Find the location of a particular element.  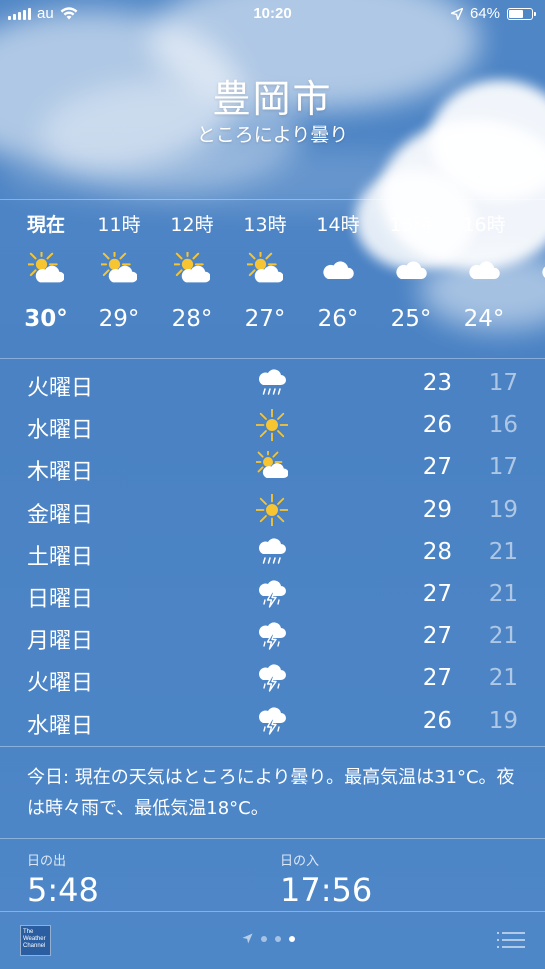

city-name: 豊岡市 is located at coordinates (272, 99).